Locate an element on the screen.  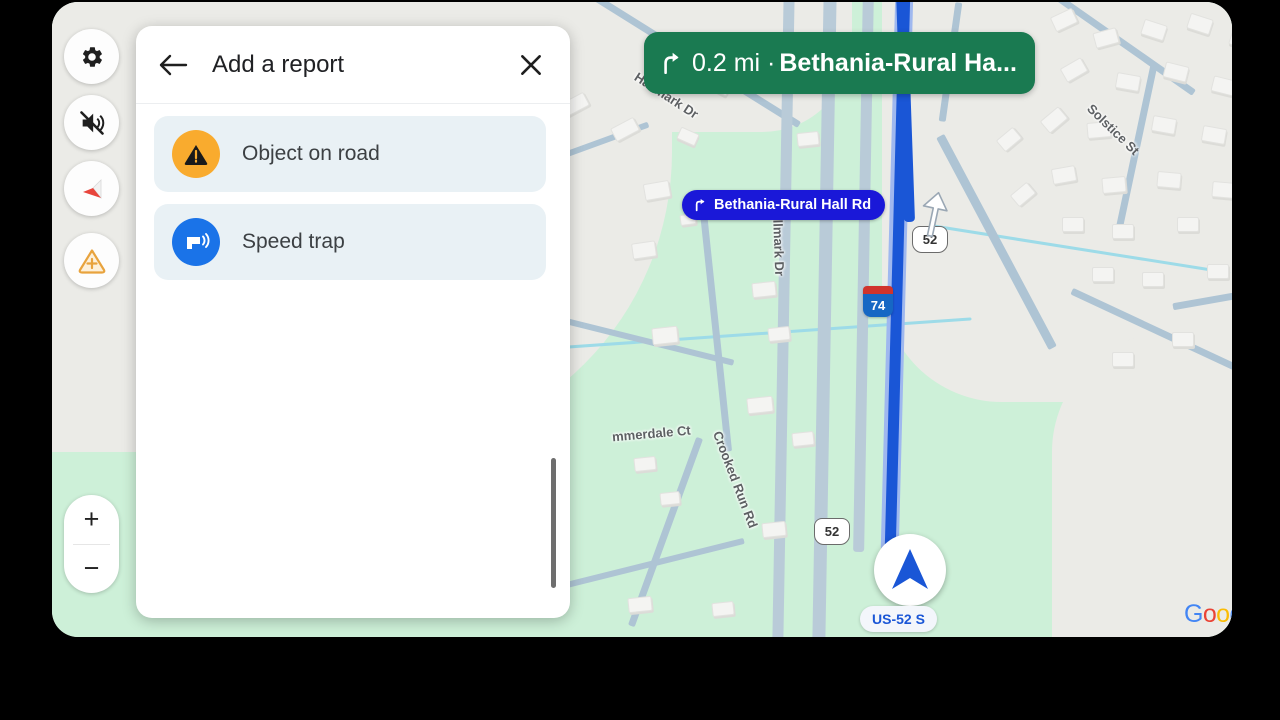
mute-voice-button is located at coordinates (91, 122).